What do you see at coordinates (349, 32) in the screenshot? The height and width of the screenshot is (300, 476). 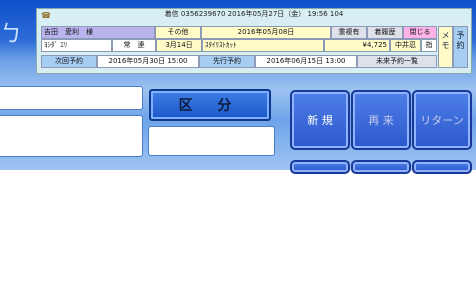 I see `duplicate-button: 重複有` at bounding box center [349, 32].